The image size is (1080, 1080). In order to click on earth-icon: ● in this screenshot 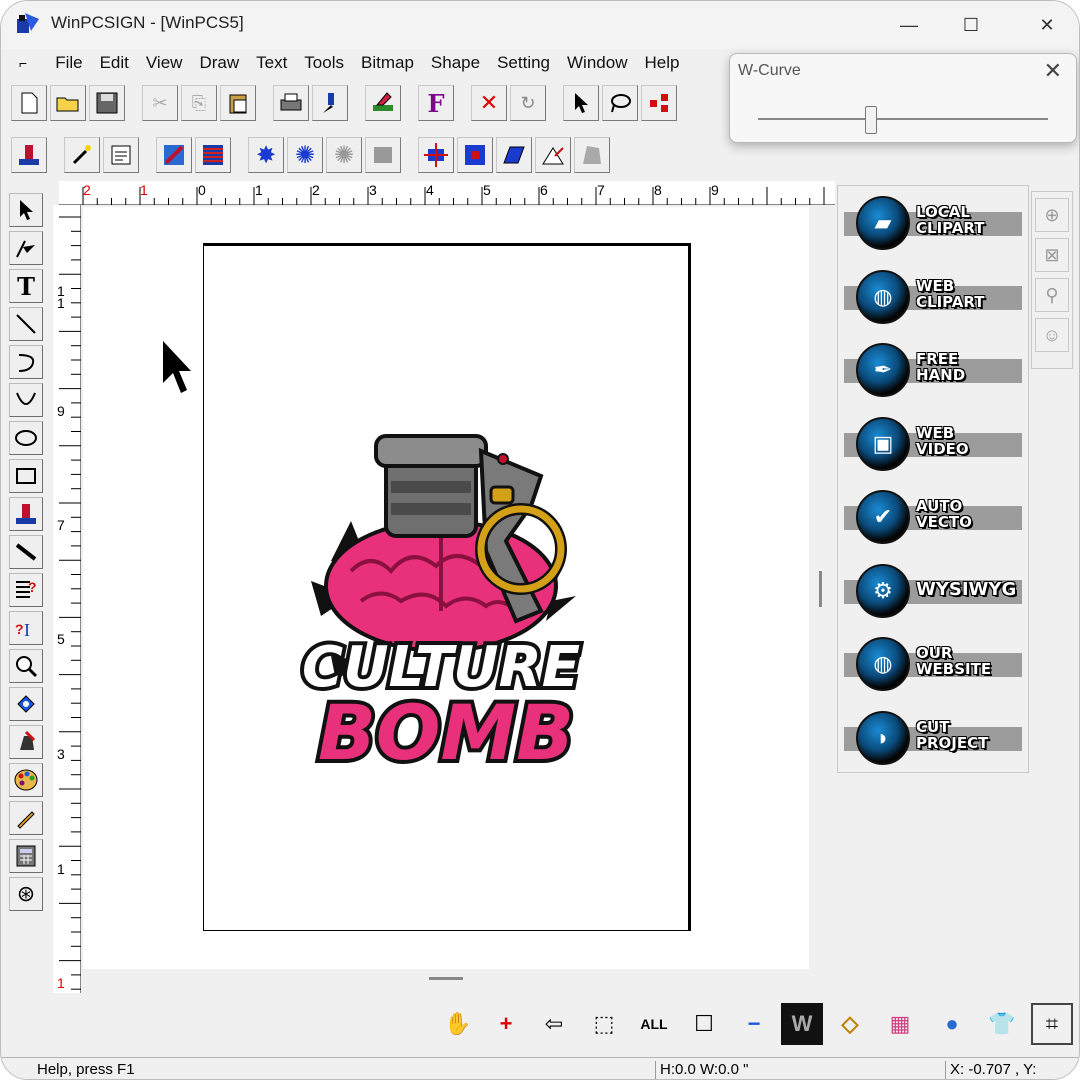, I will do `click(952, 1024)`.